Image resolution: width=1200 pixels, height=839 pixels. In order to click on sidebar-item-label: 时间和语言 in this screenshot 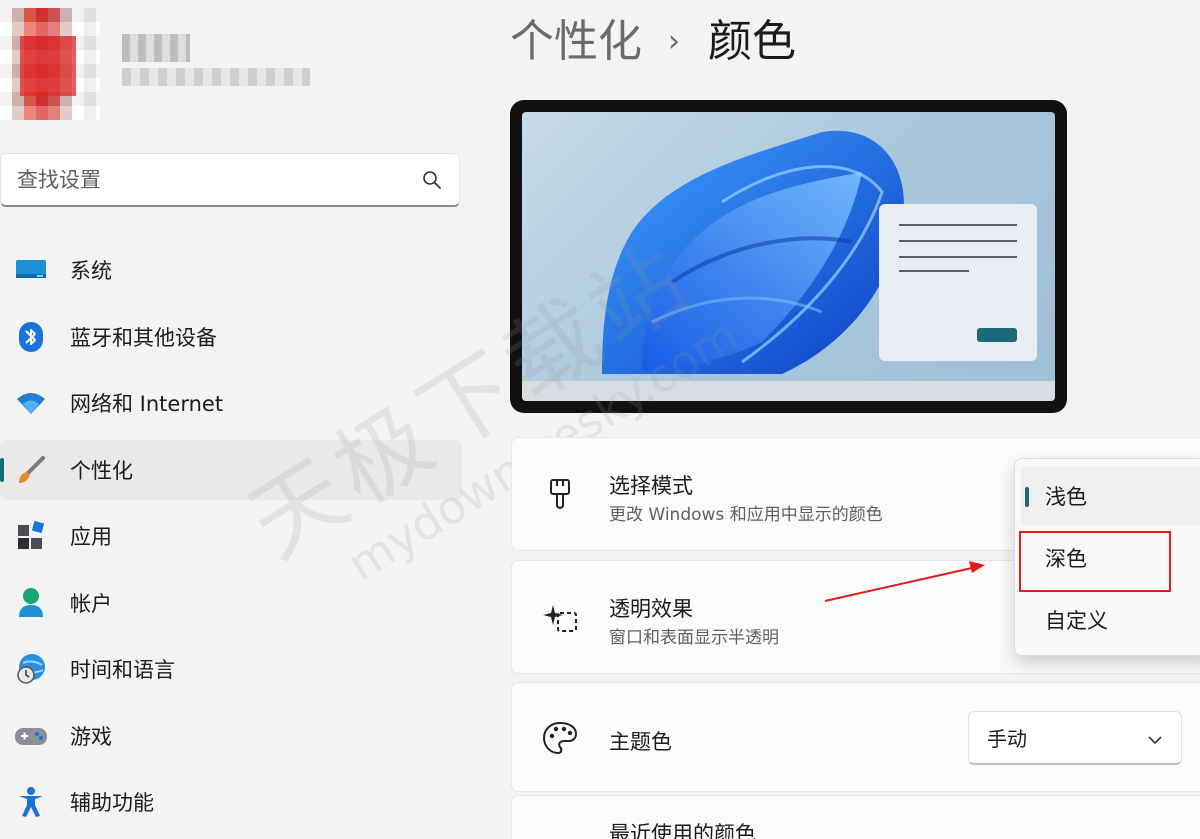, I will do `click(122, 670)`.